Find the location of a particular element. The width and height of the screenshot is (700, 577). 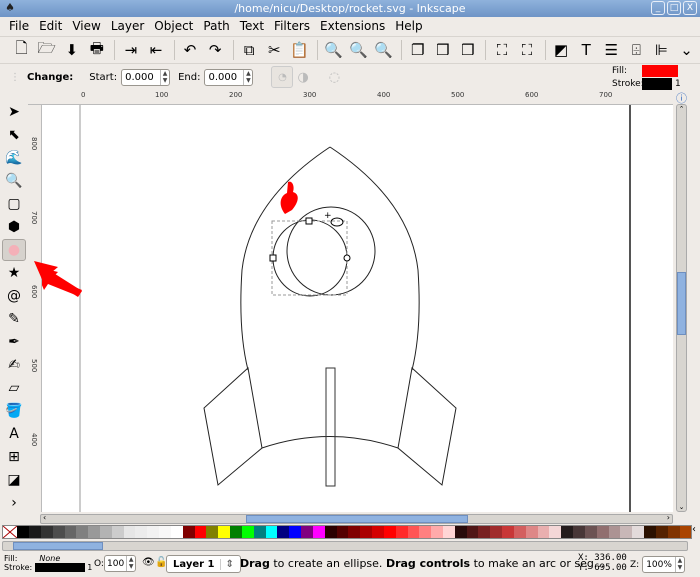

align-icon: ⊫ is located at coordinates (661, 50).